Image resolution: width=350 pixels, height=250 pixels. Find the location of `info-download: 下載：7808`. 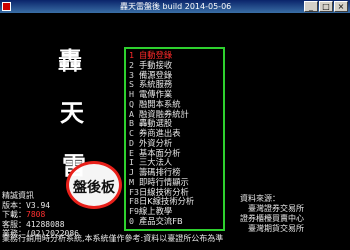

info-download: 下載：7808 is located at coordinates (40, 215).